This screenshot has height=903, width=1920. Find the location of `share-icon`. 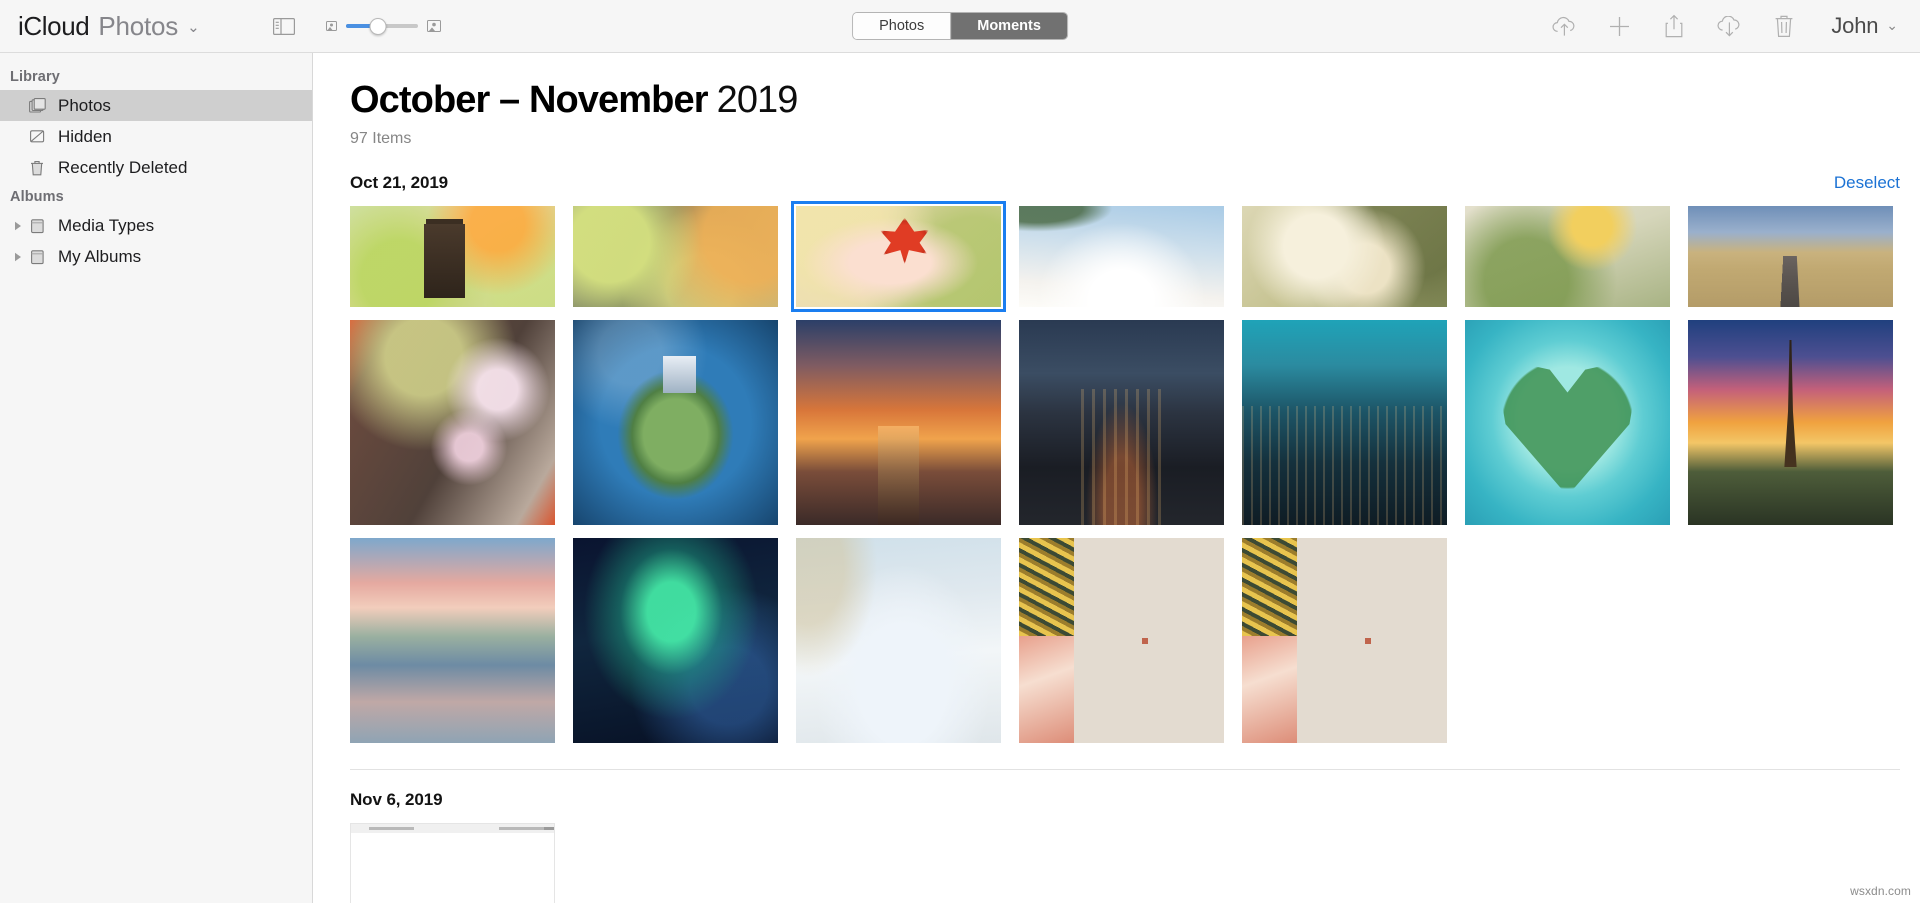

share-icon is located at coordinates (1674, 26).